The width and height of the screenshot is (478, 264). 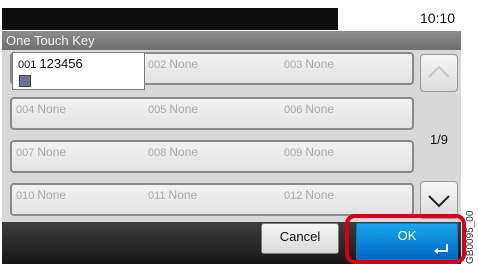 I want to click on cancel-button: Cancel, so click(x=300, y=238).